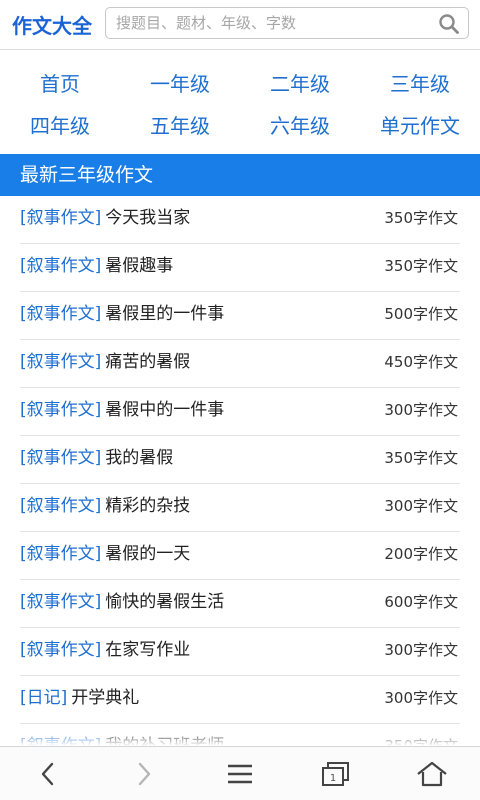 The height and width of the screenshot is (800, 480). I want to click on tab-count: 1, so click(333, 778).